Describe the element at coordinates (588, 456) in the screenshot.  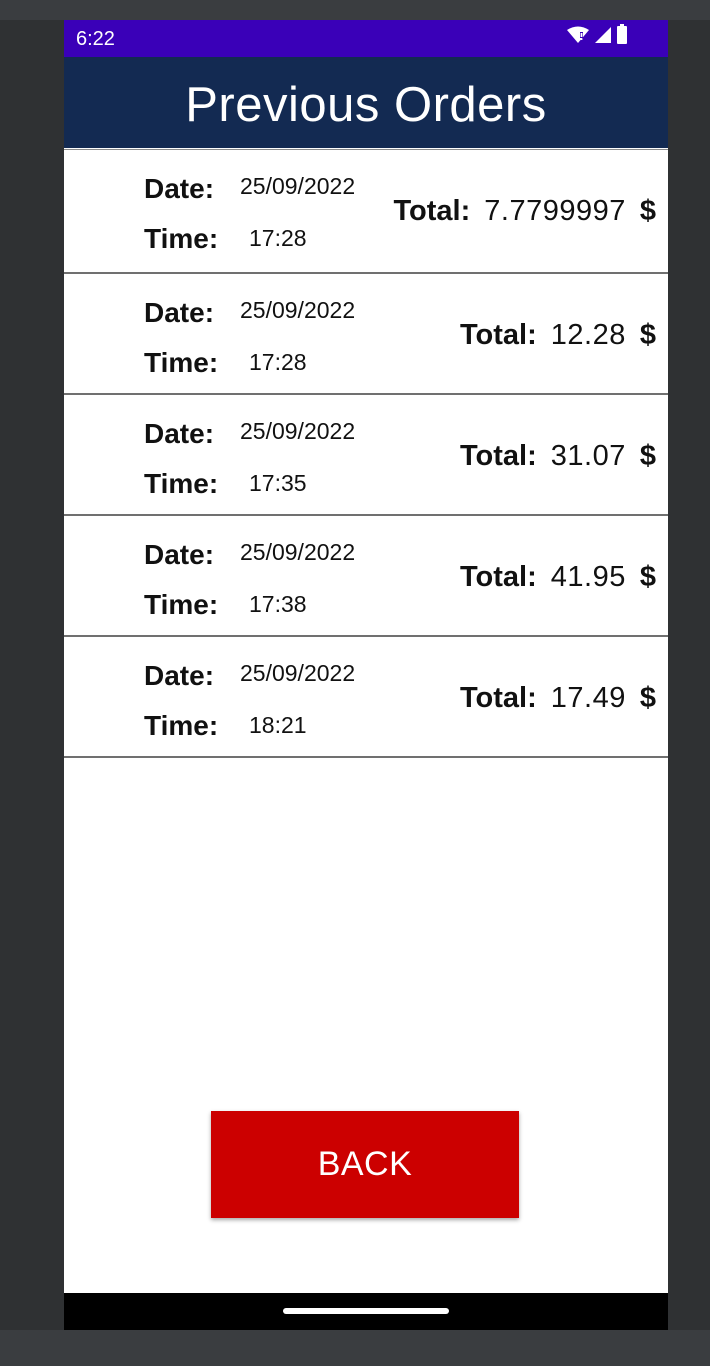
I see `total-amount: 31.07` at that location.